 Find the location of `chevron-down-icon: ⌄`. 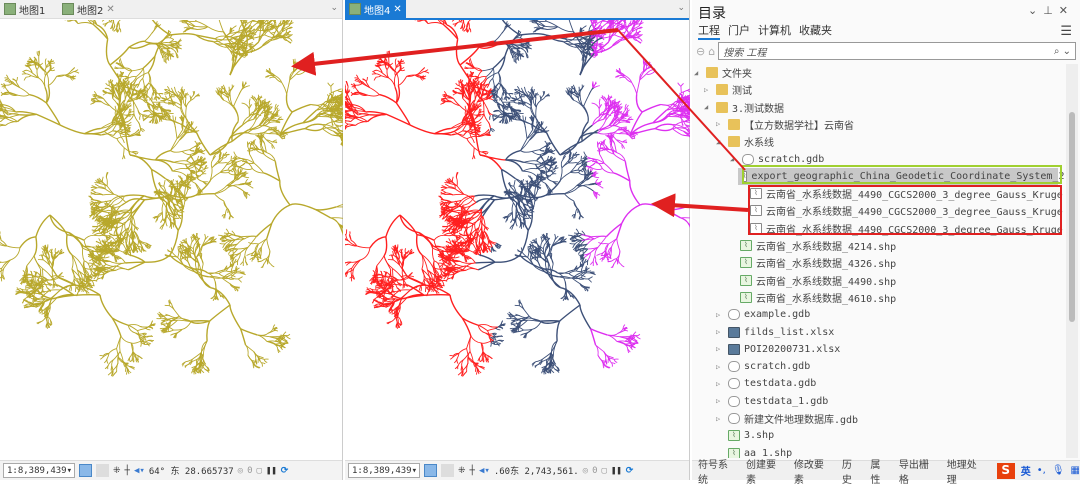

chevron-down-icon: ⌄ is located at coordinates (334, 8).